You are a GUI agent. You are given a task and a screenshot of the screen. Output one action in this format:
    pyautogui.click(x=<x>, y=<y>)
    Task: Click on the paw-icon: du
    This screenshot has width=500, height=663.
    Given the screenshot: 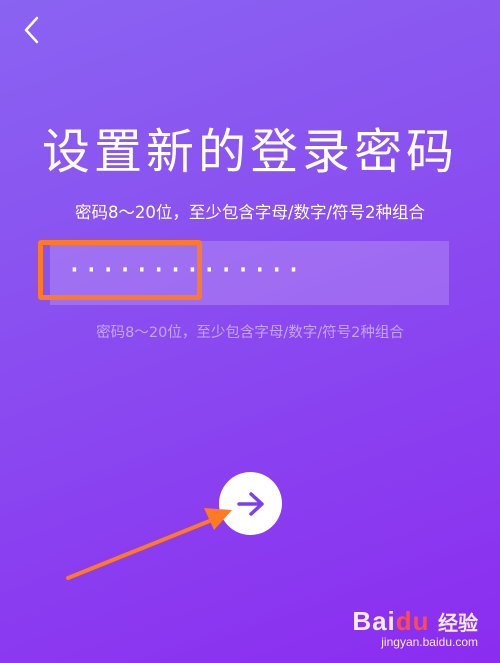 What is the action you would take?
    pyautogui.click(x=412, y=621)
    